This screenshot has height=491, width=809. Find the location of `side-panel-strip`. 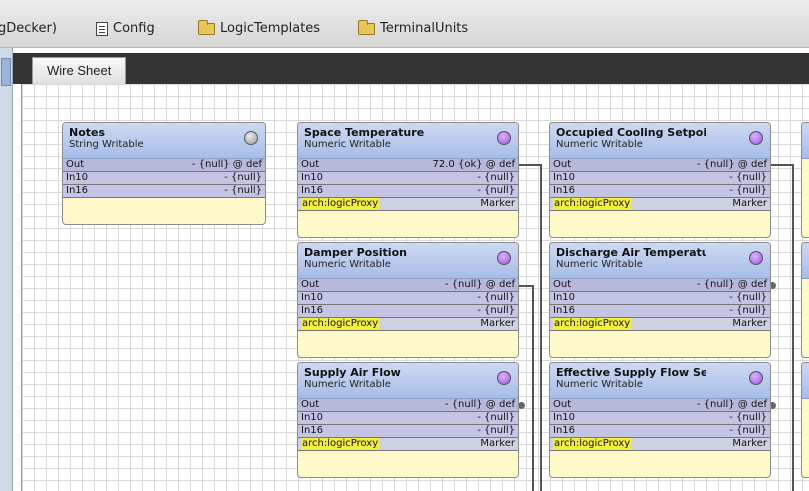

side-panel-strip is located at coordinates (6, 269).